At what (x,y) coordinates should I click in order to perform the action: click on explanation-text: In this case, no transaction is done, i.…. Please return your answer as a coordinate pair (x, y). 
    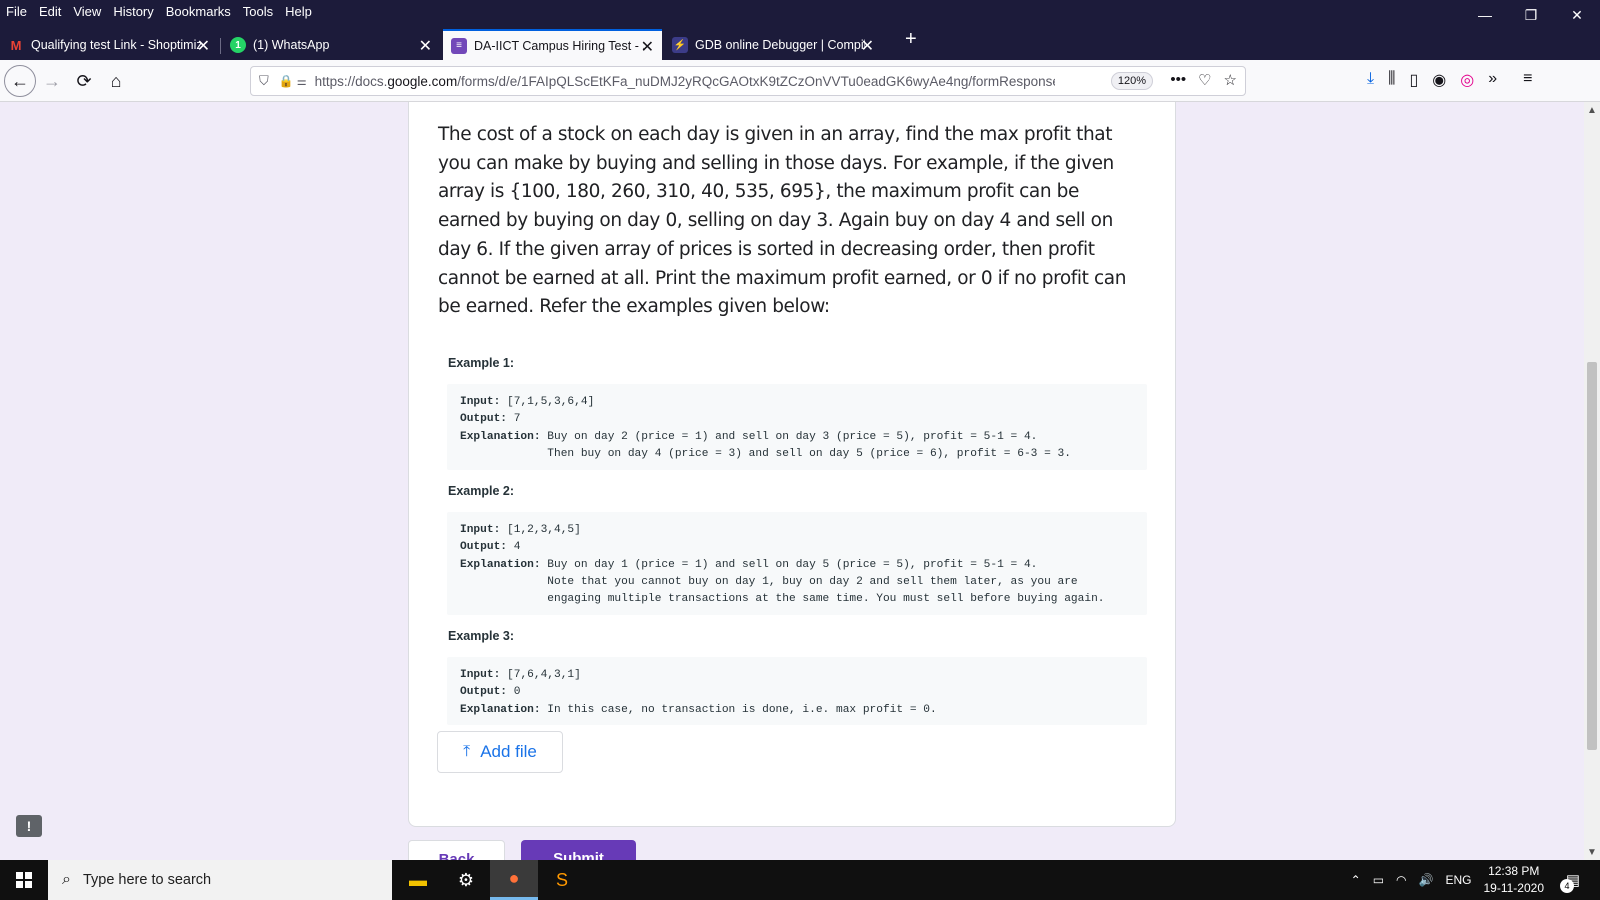
    Looking at the image, I should click on (738, 709).